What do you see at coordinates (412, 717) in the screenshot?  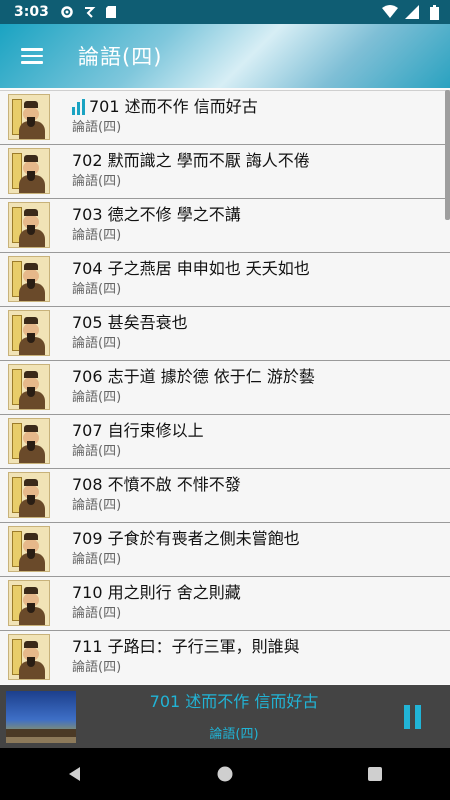 I see `pause-button` at bounding box center [412, 717].